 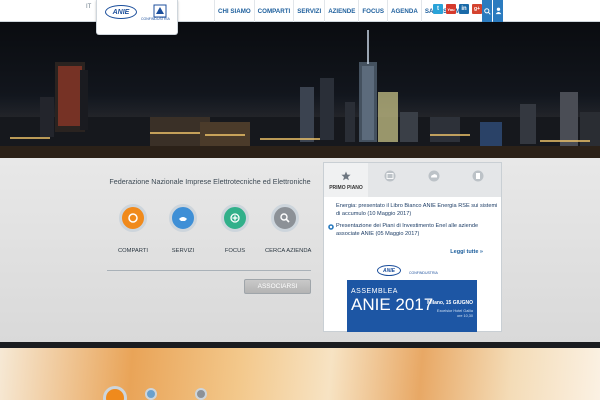 I want to click on section-servizi-label: SERVIZI, so click(x=183, y=251).